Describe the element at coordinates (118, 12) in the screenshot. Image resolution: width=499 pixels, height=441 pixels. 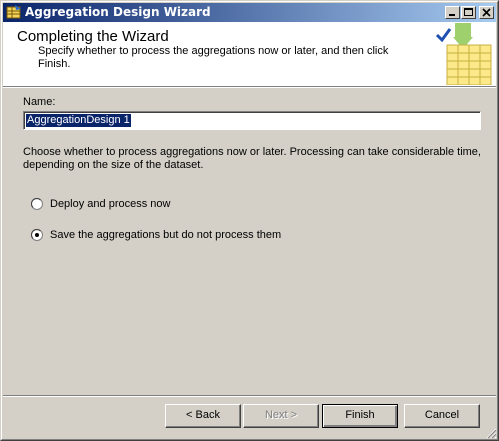
I see `window-title: Aggregation Design Wizard` at that location.